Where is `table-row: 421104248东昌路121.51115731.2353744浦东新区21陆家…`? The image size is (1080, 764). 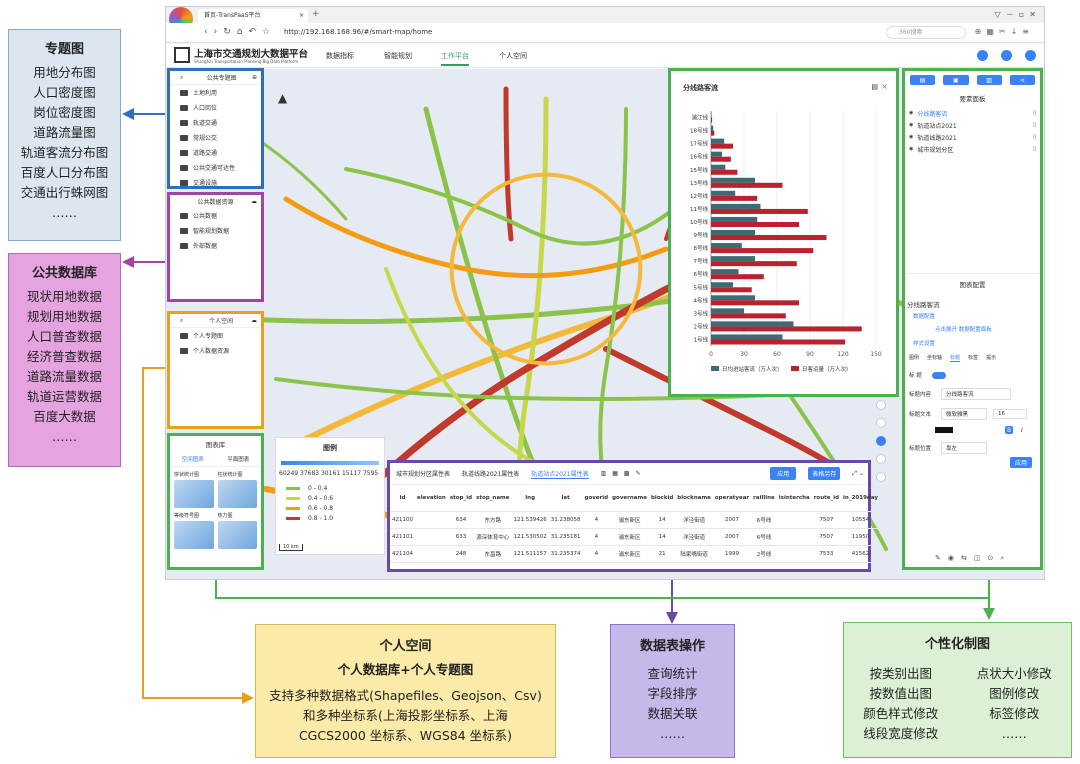 table-row: 421104248东昌路121.51115731.2353744浦东新区21陆家… is located at coordinates (635, 553).